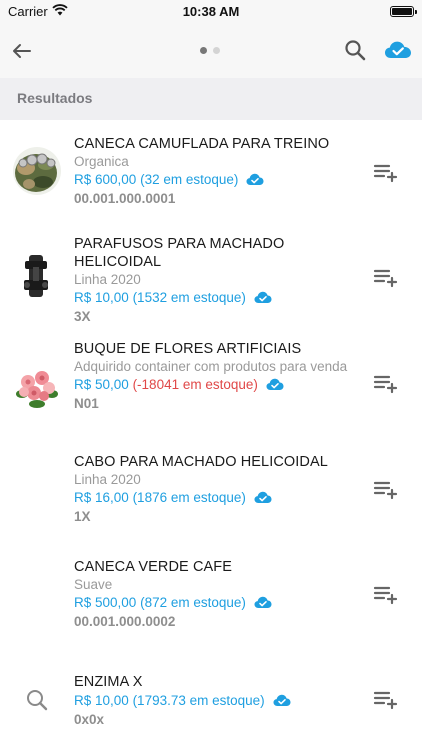  Describe the element at coordinates (101, 161) in the screenshot. I see `item-subtitle: Organica` at that location.